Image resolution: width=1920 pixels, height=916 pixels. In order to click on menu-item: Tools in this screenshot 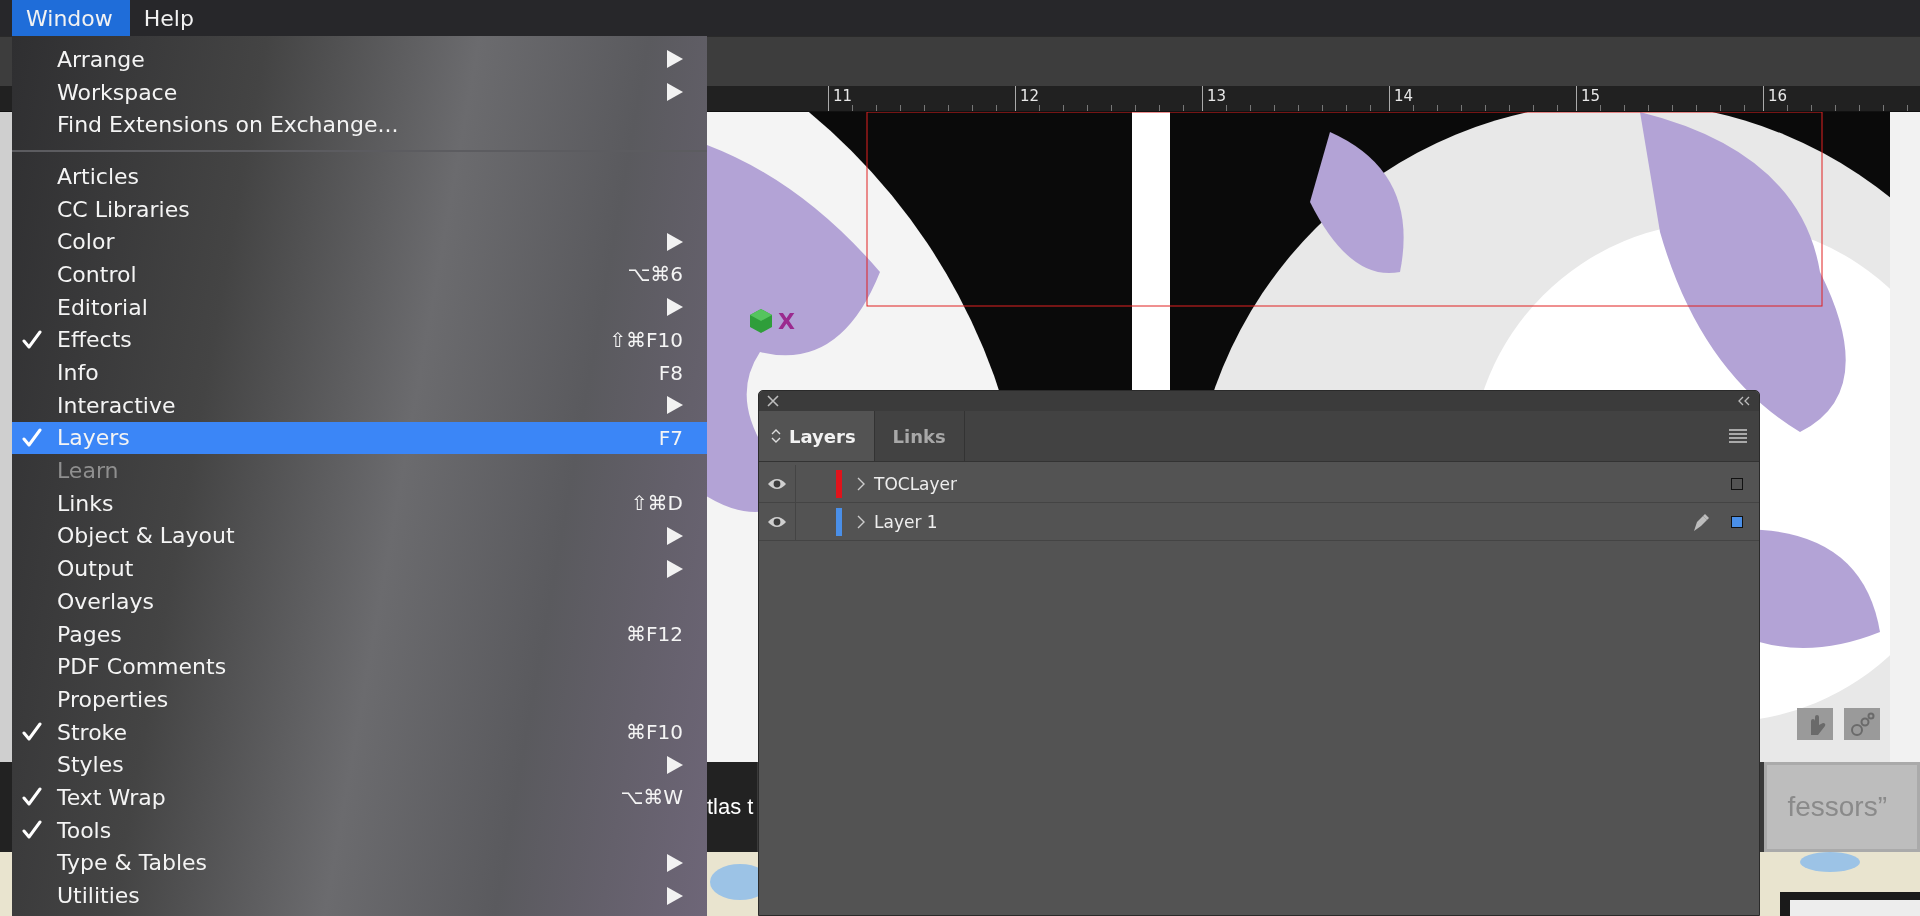, I will do `click(359, 830)`.